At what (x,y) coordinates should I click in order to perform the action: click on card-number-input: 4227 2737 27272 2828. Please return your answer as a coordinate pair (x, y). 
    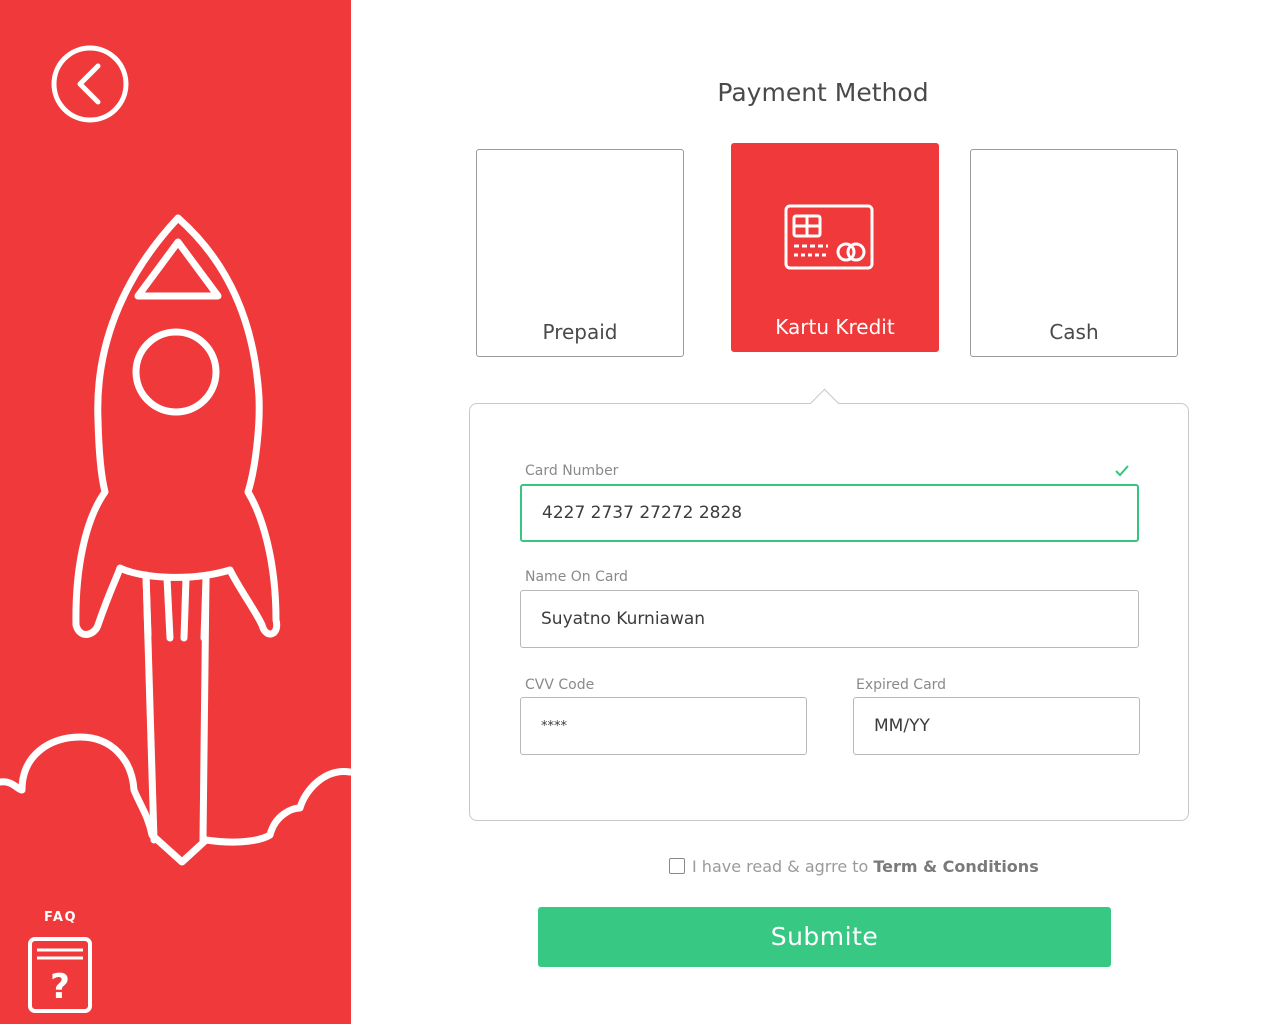
    Looking at the image, I should click on (829, 513).